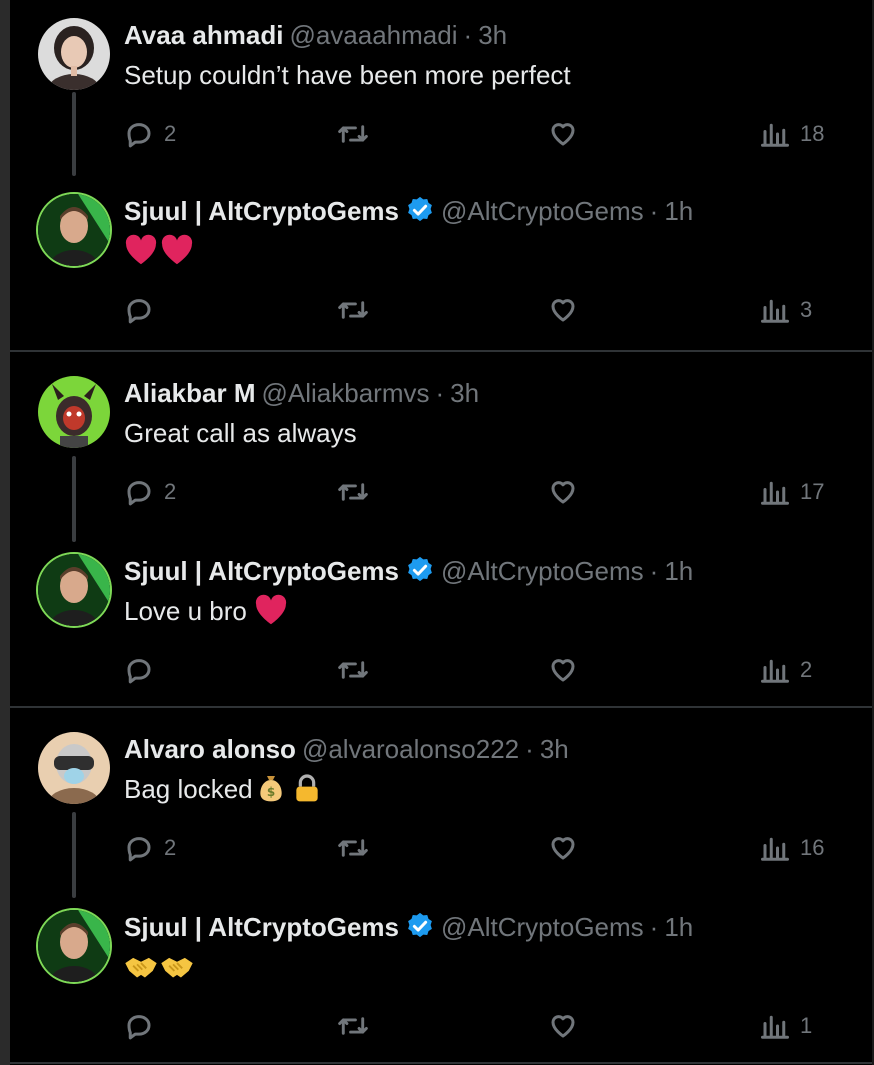 This screenshot has height=1065, width=874. What do you see at coordinates (484, 134) in the screenshot?
I see `tweet-actions: 2 18` at bounding box center [484, 134].